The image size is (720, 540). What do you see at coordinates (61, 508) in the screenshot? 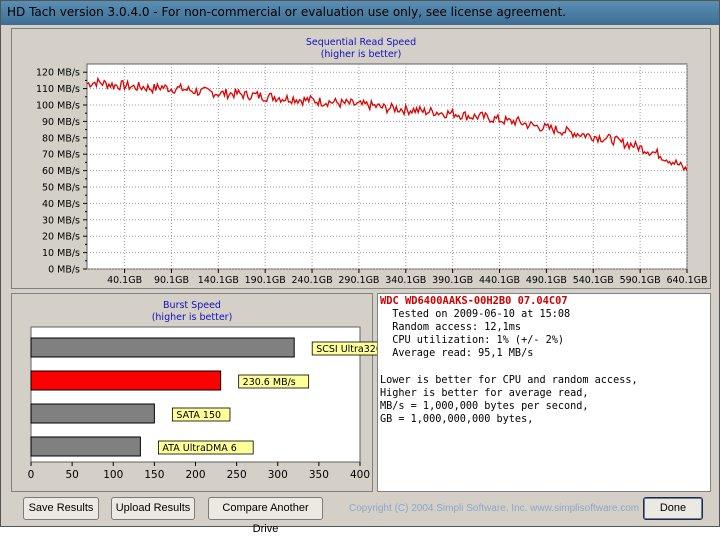
I see `save-results-button: Save Results` at bounding box center [61, 508].